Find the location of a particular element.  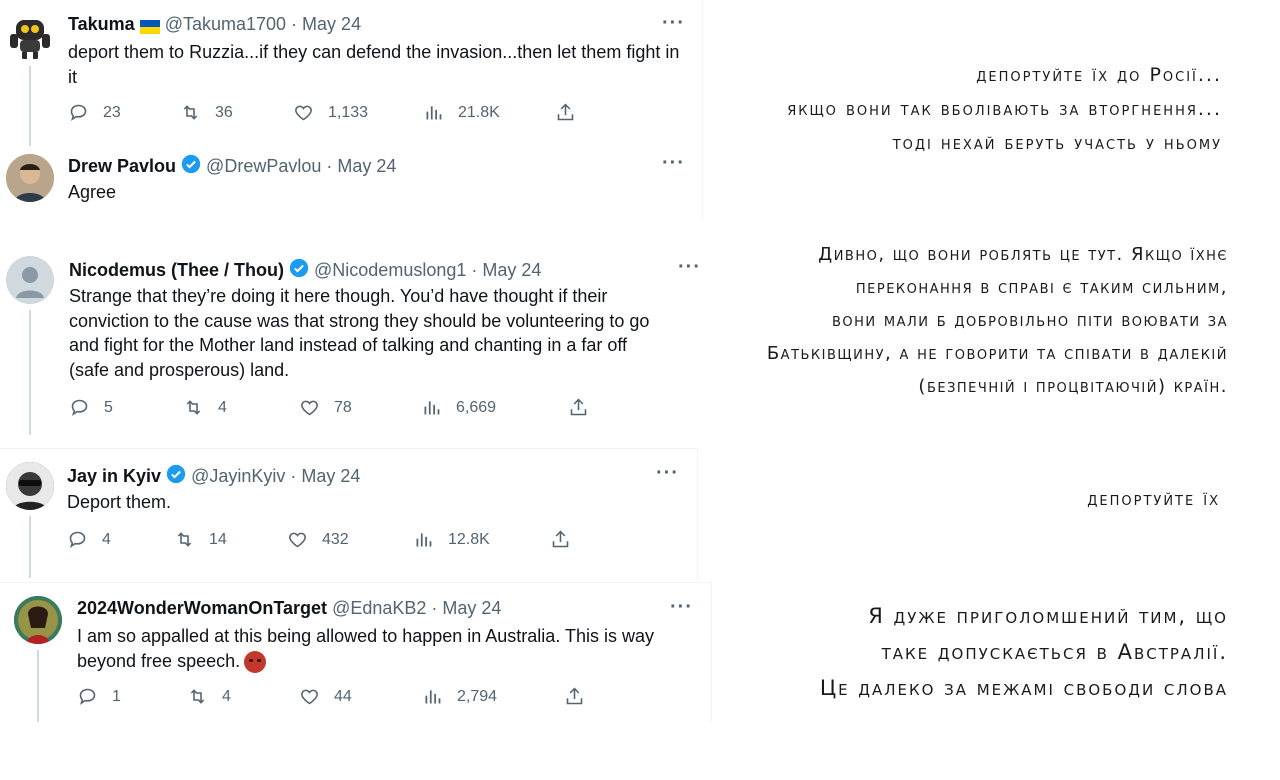

views-button: 12.8K is located at coordinates (451, 539).